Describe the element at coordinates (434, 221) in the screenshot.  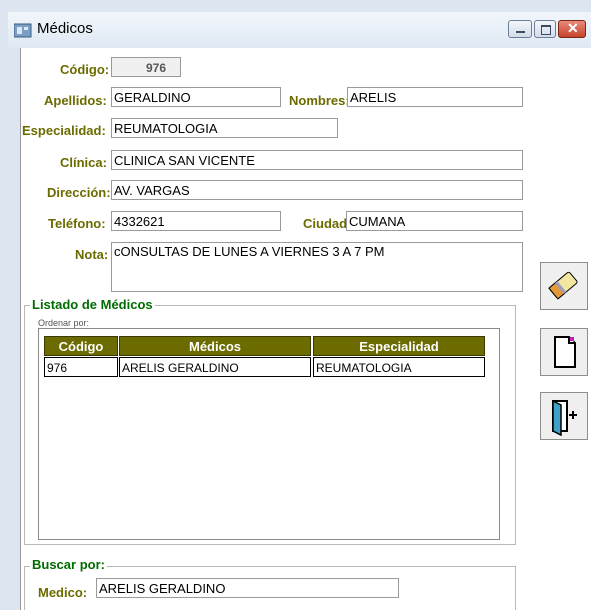
I see `ciudad-field: CUMANA` at that location.